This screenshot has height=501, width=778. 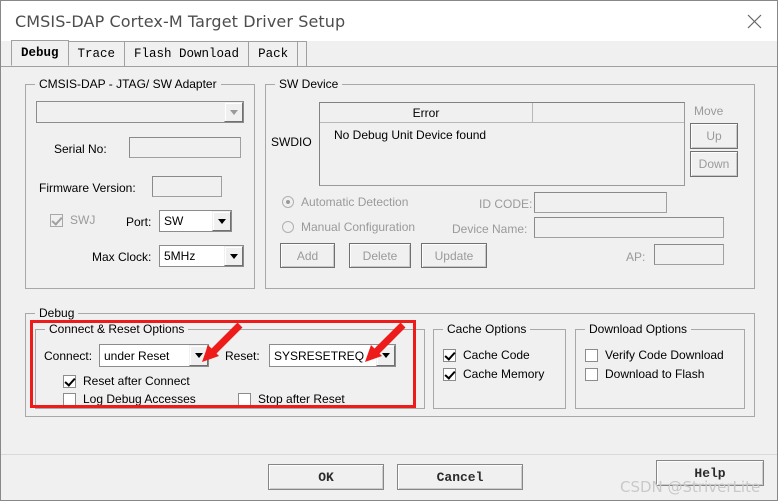 What do you see at coordinates (195, 221) in the screenshot?
I see `port-combo: SW` at bounding box center [195, 221].